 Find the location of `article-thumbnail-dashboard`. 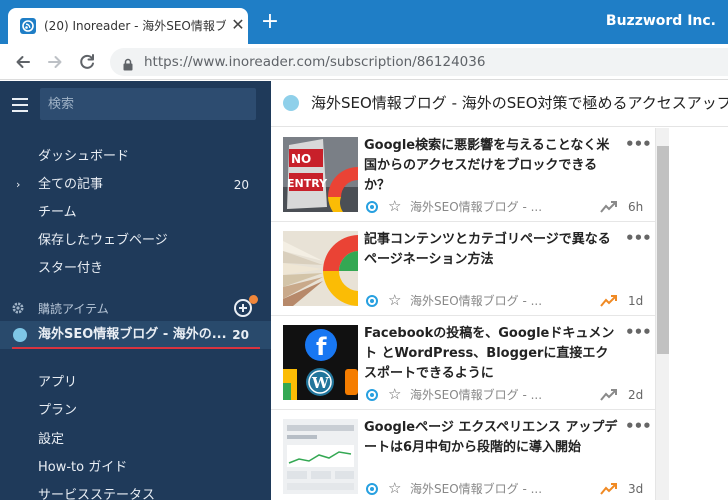

article-thumbnail-dashboard is located at coordinates (320, 456).